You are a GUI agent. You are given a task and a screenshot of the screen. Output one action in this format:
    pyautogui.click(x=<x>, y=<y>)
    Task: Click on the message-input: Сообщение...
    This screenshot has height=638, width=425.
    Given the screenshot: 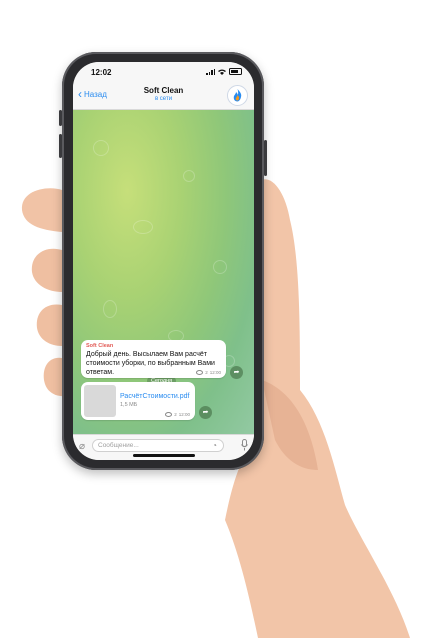 What is the action you would take?
    pyautogui.click(x=158, y=445)
    